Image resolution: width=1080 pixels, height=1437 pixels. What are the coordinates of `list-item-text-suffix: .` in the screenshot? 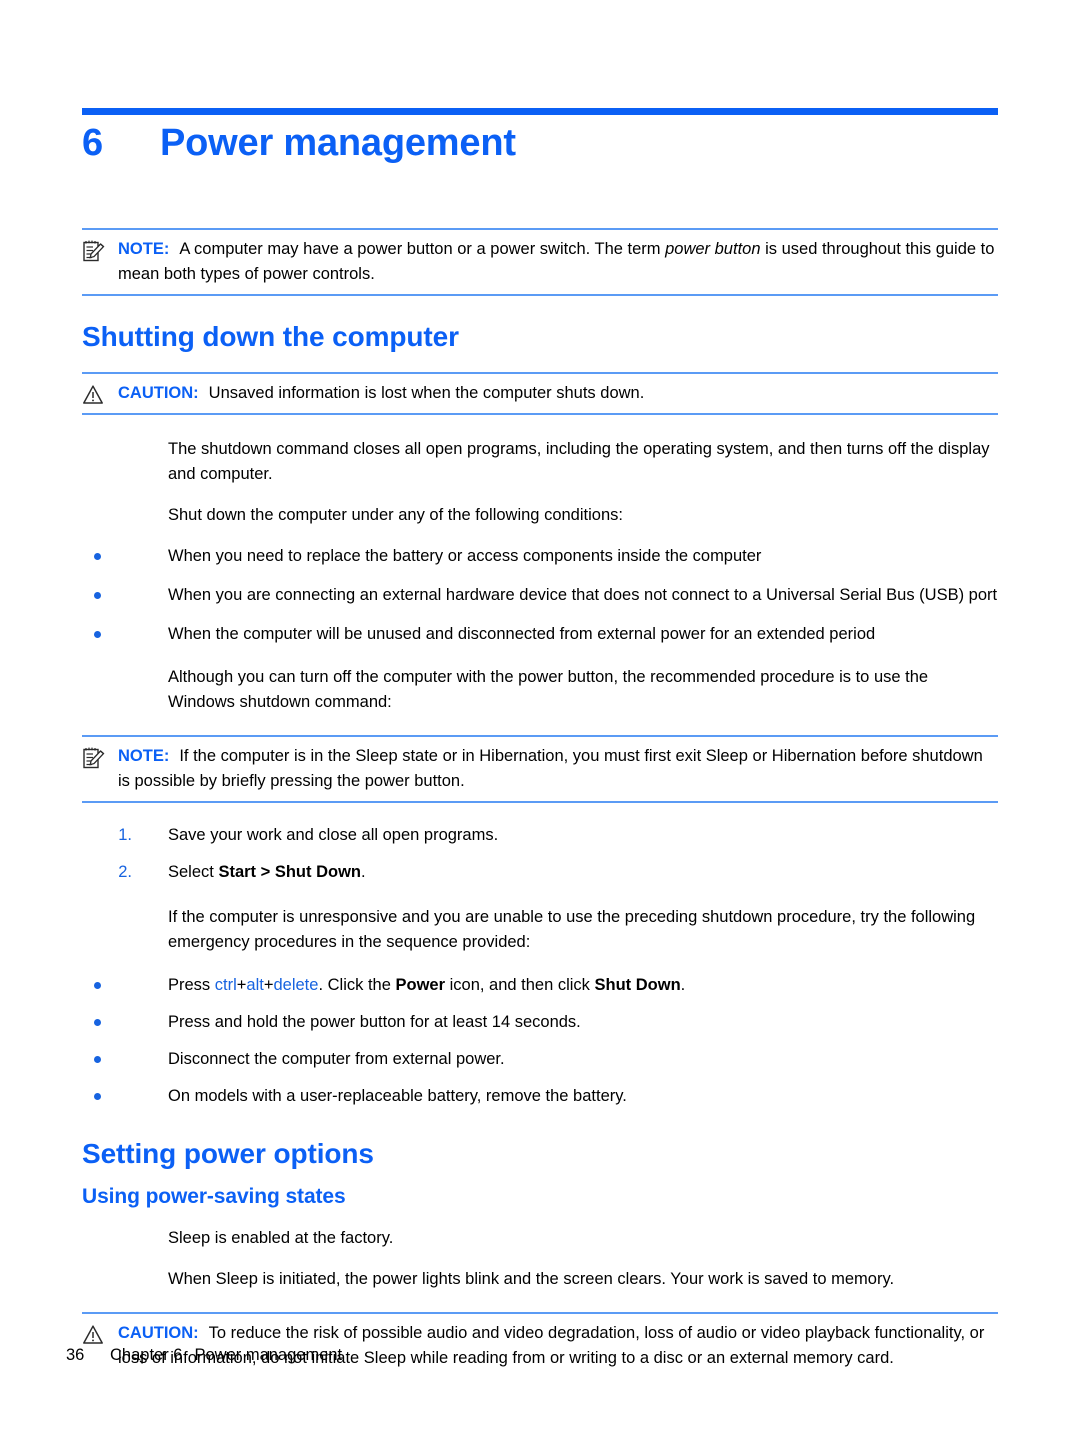 It's located at (683, 985).